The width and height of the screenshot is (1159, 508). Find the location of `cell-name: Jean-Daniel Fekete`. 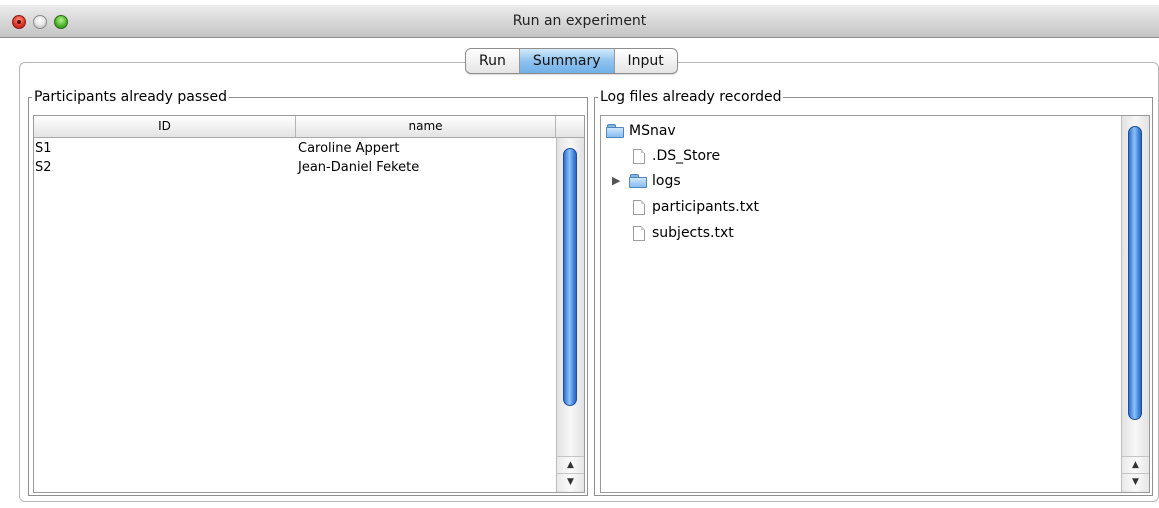

cell-name: Jean-Daniel Fekete is located at coordinates (359, 167).